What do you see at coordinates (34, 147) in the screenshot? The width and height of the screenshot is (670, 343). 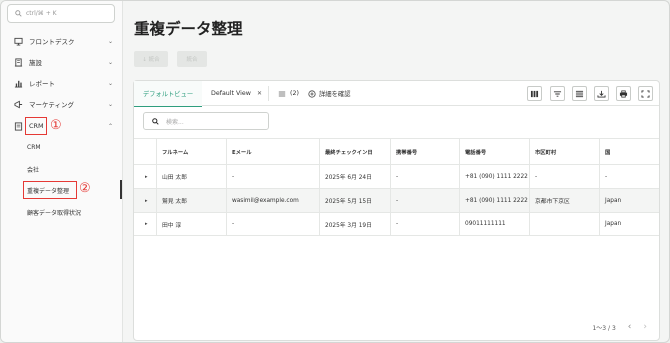 I see `sidebar-subitem-crm: CRM` at bounding box center [34, 147].